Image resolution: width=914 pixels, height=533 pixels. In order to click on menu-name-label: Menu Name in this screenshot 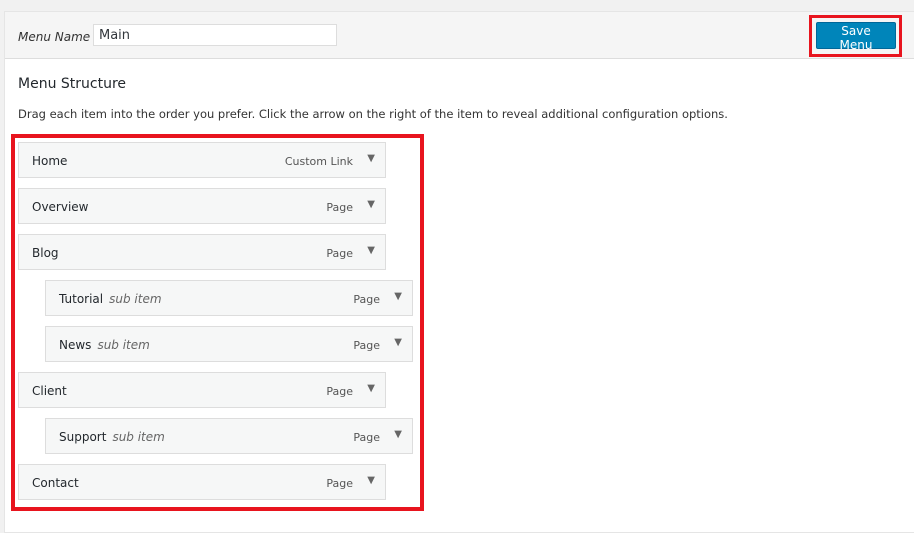, I will do `click(54, 37)`.